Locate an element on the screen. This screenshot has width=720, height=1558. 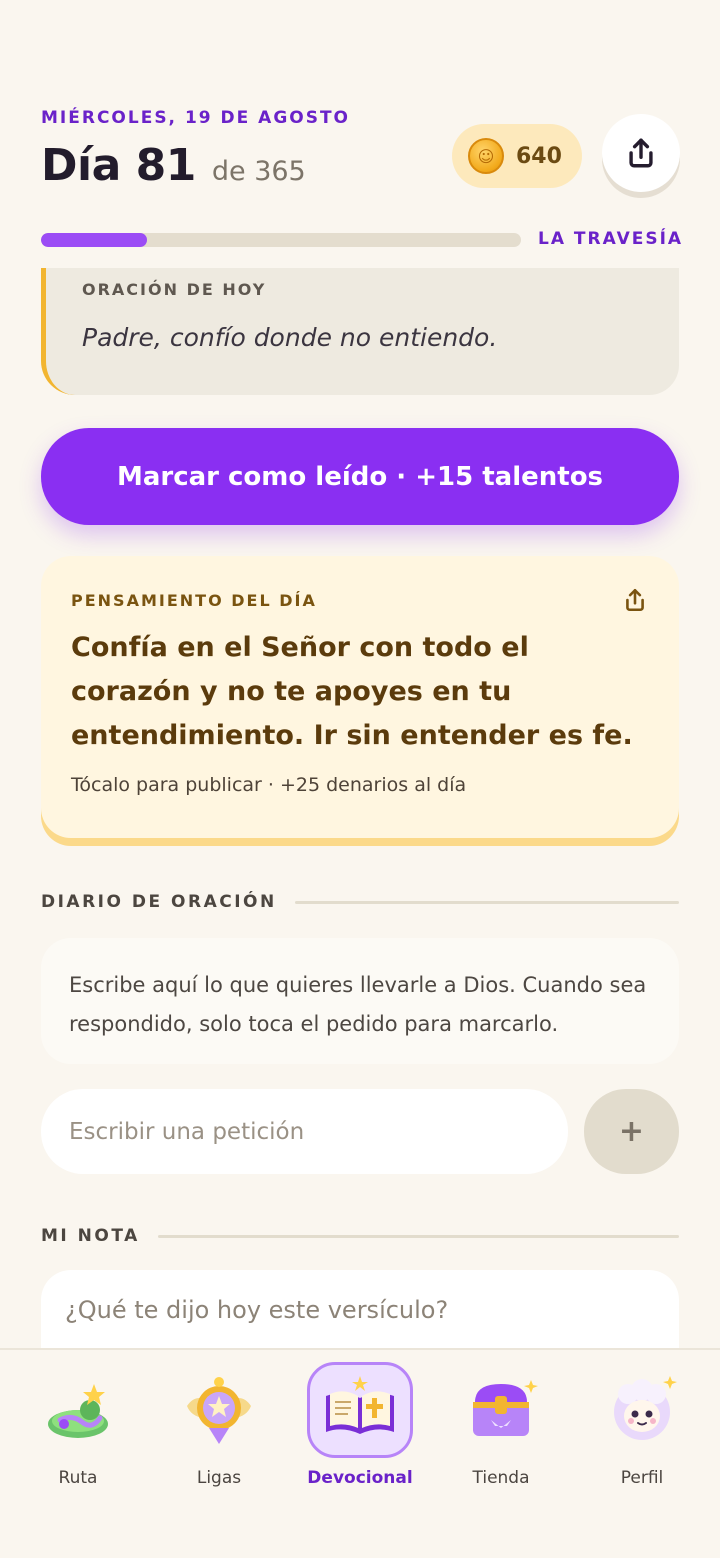
nav-label: Perfil is located at coordinates (642, 1478).